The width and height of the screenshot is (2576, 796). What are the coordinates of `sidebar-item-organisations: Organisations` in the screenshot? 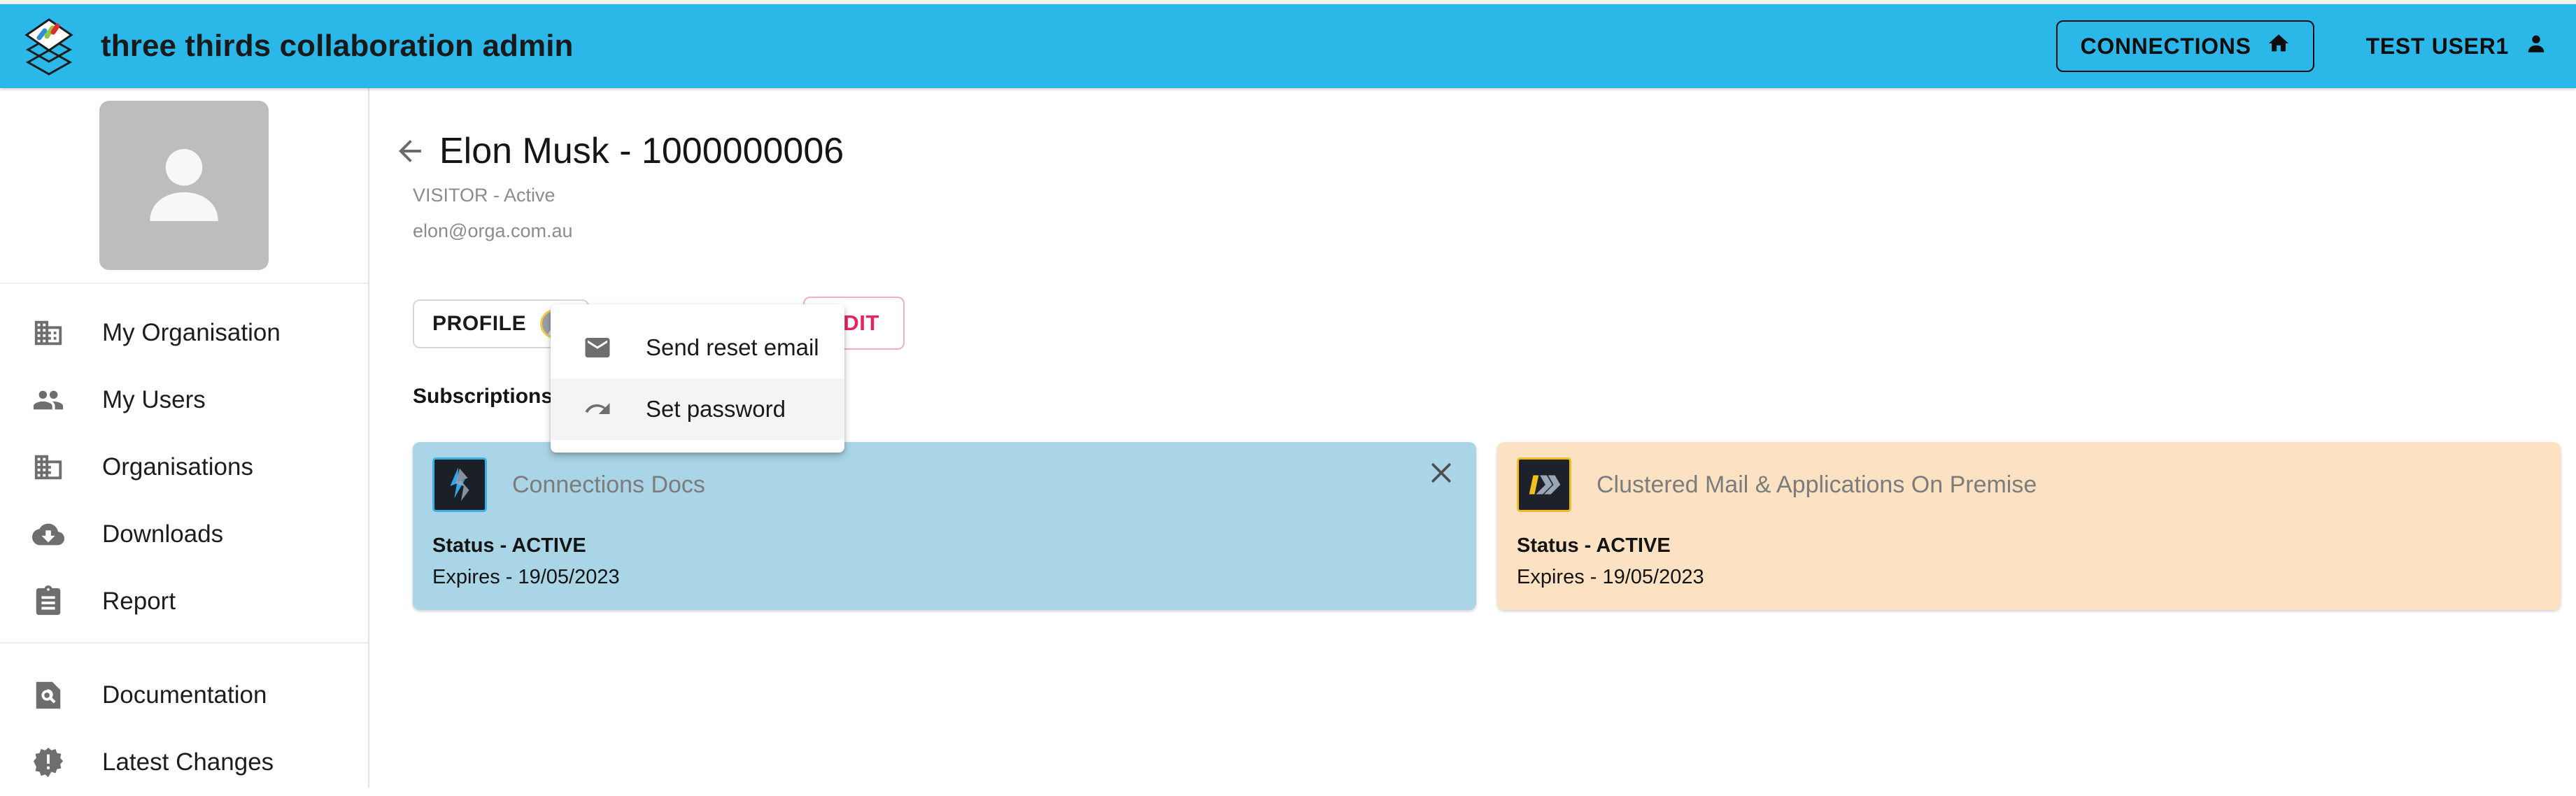 It's located at (184, 467).